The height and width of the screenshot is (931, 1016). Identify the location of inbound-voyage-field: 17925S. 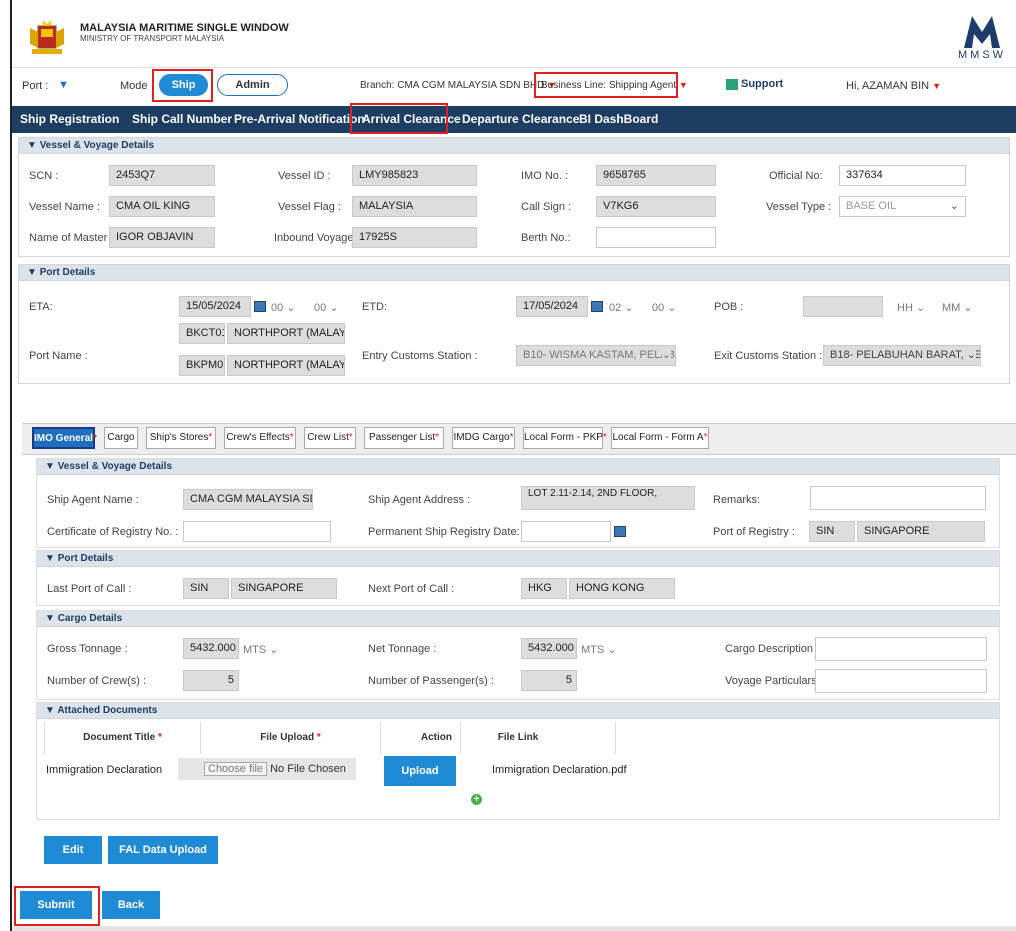
(414, 237).